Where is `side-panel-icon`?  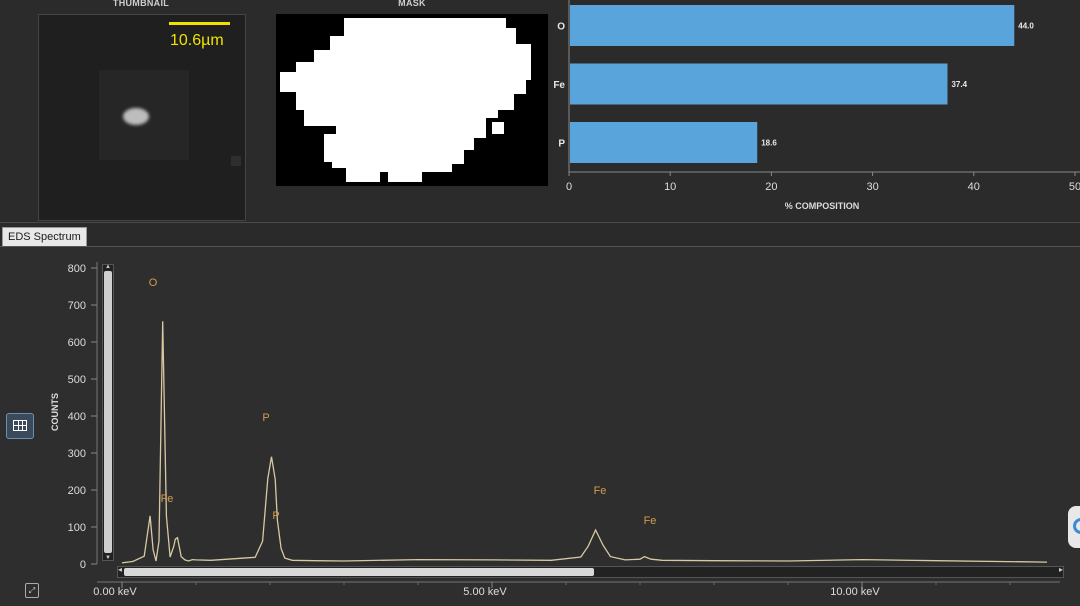 side-panel-icon is located at coordinates (1076, 526).